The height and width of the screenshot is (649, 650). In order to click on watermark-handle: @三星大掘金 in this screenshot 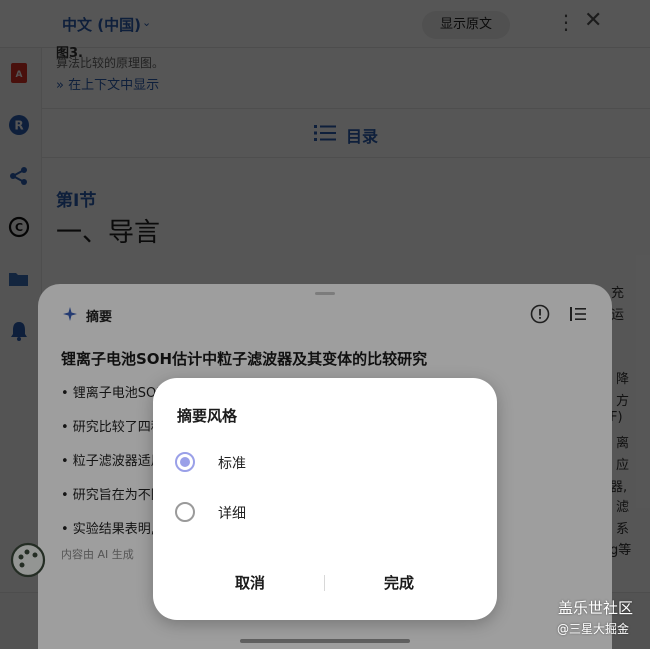, I will do `click(593, 629)`.